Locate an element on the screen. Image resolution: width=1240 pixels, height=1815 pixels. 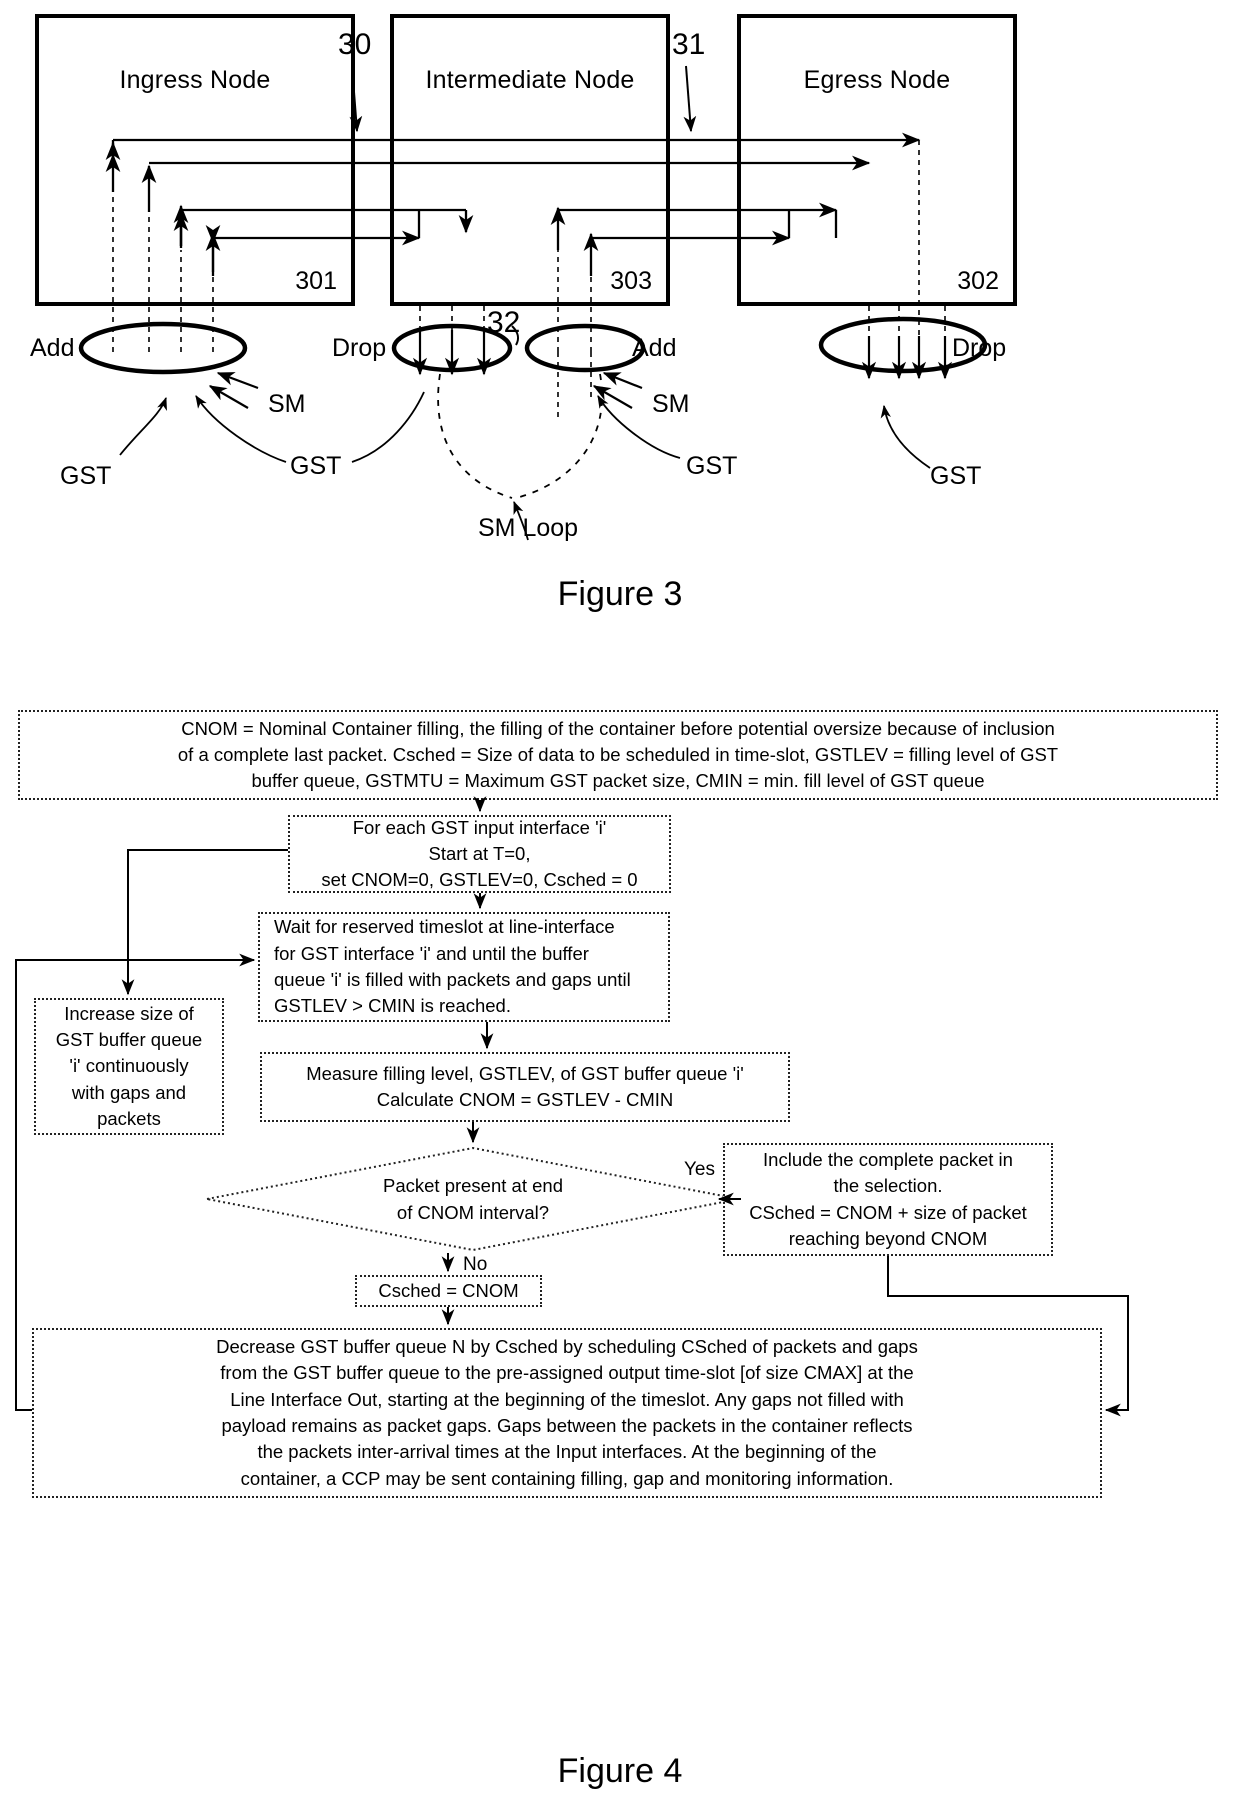
drop-ellipse-egress is located at coordinates (903, 345).